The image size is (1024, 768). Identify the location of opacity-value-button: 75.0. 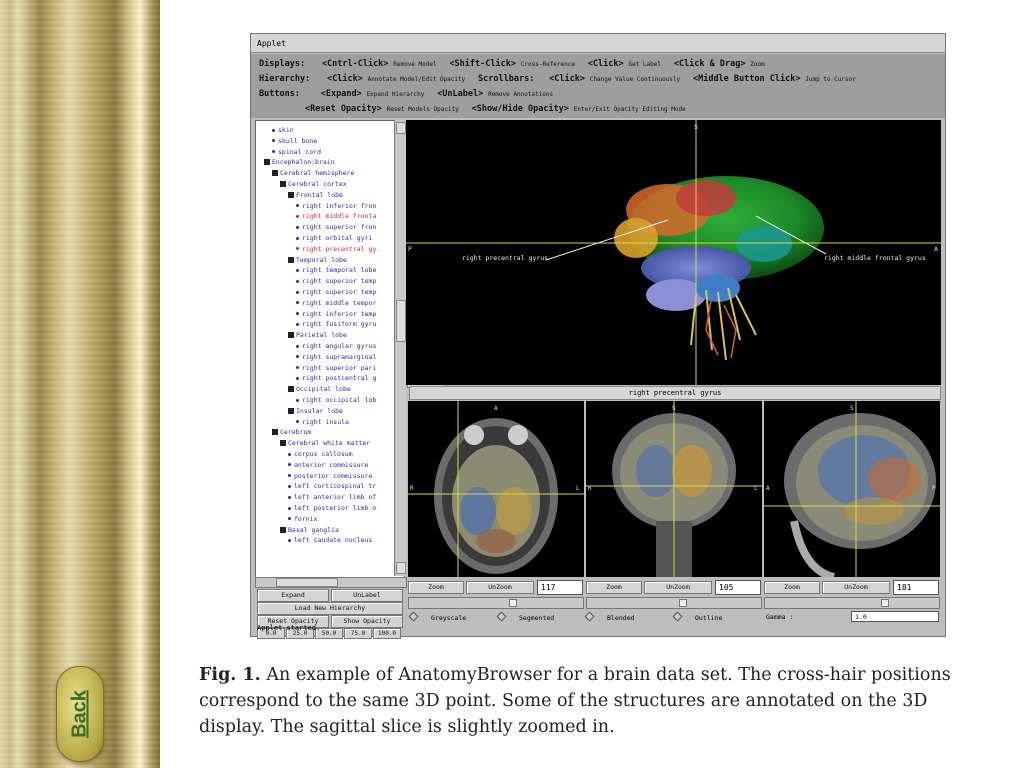
(358, 633).